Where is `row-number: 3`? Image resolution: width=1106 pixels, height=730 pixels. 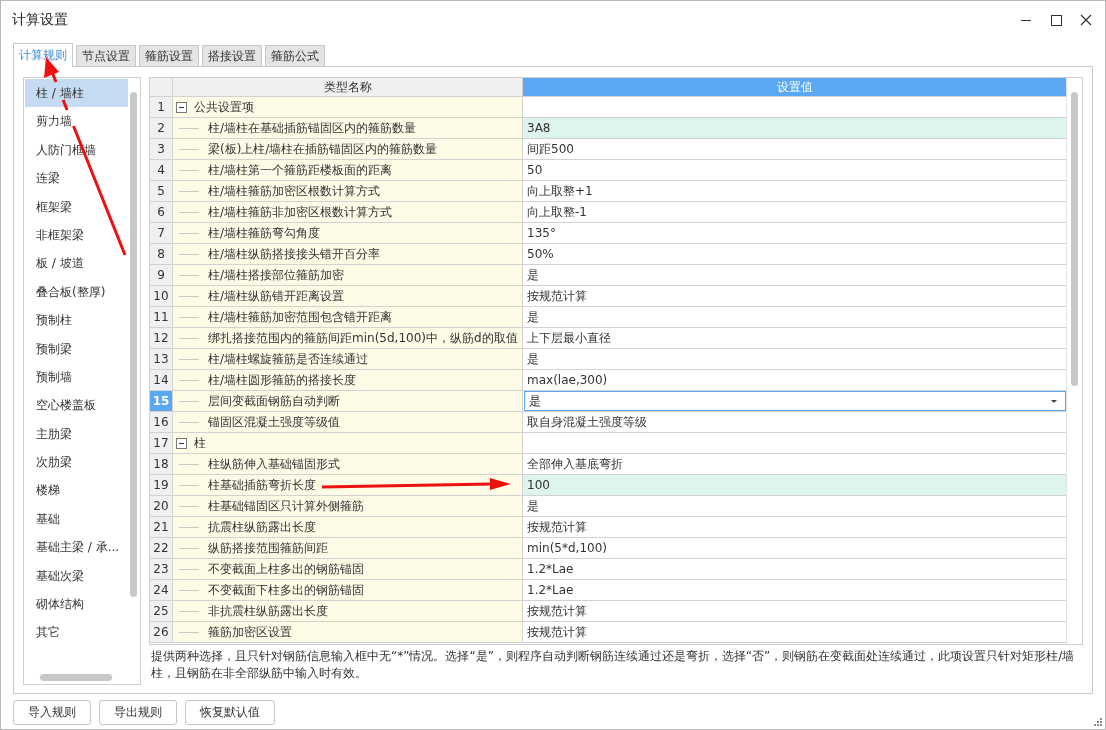 row-number: 3 is located at coordinates (161, 149).